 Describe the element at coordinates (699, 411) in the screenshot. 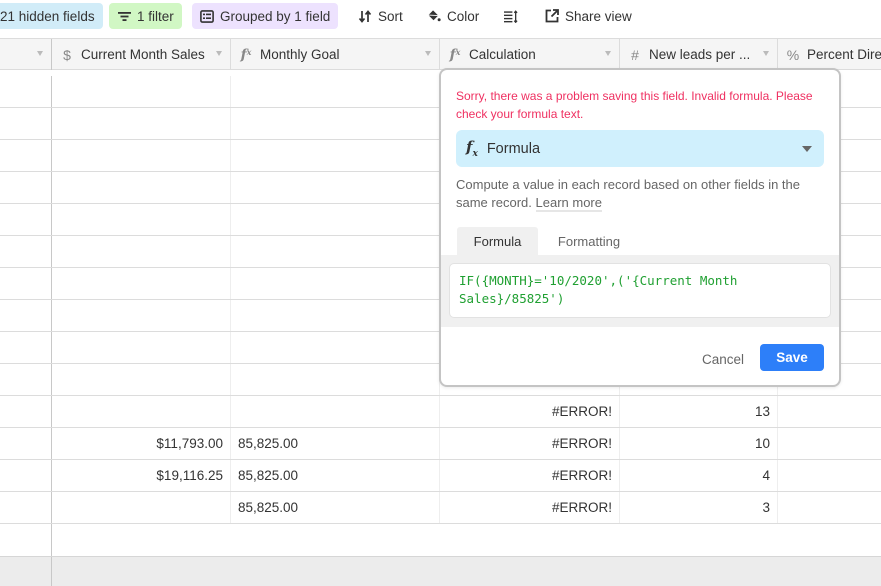

I see `new-leads-cell: 13` at that location.